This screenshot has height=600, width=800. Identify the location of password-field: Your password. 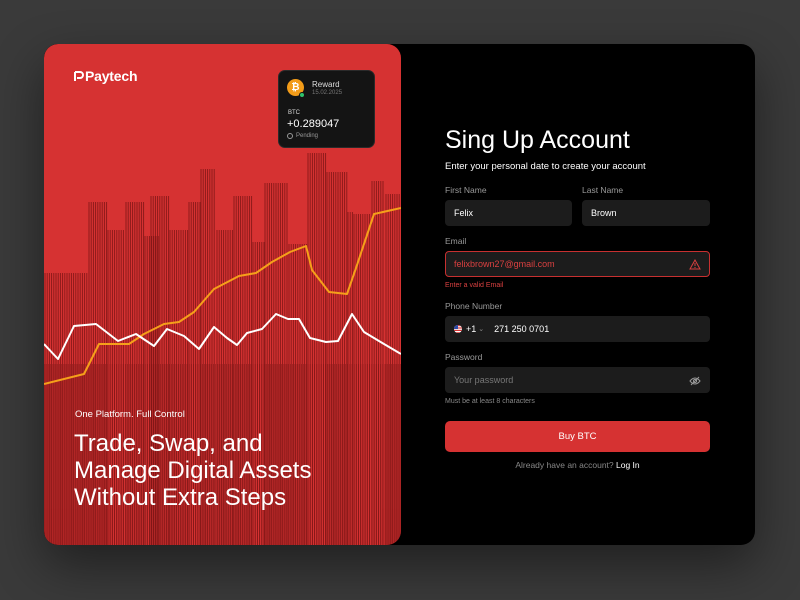
(577, 380).